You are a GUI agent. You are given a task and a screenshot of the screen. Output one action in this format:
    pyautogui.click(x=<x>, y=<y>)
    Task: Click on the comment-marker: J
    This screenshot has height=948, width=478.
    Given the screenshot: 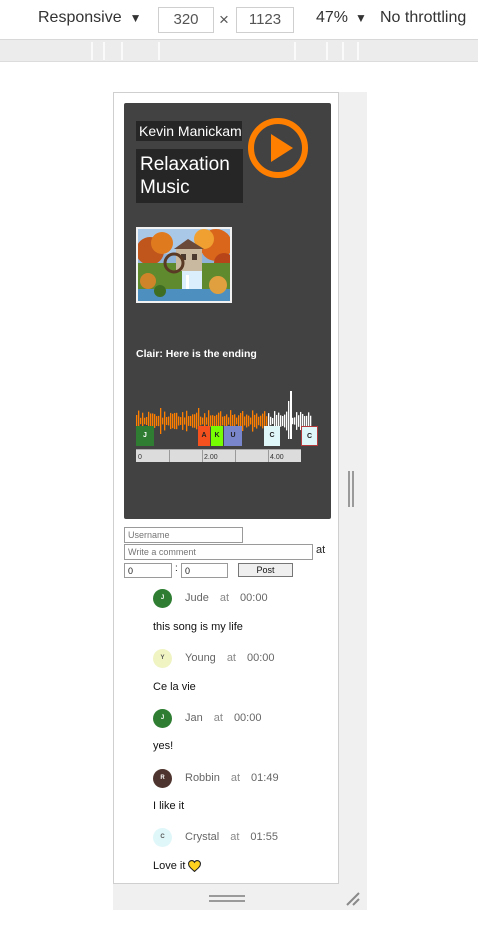 What is the action you would take?
    pyautogui.click(x=145, y=436)
    